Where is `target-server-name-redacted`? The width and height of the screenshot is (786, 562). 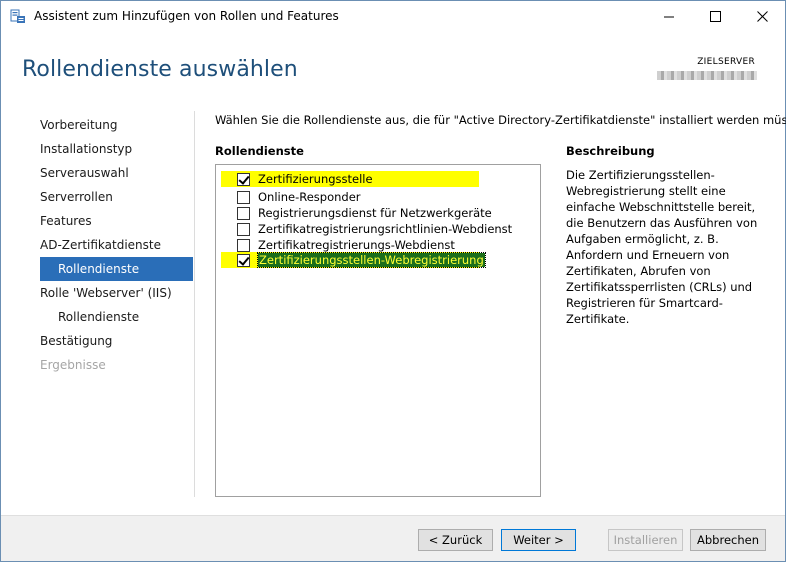 target-server-name-redacted is located at coordinates (707, 75).